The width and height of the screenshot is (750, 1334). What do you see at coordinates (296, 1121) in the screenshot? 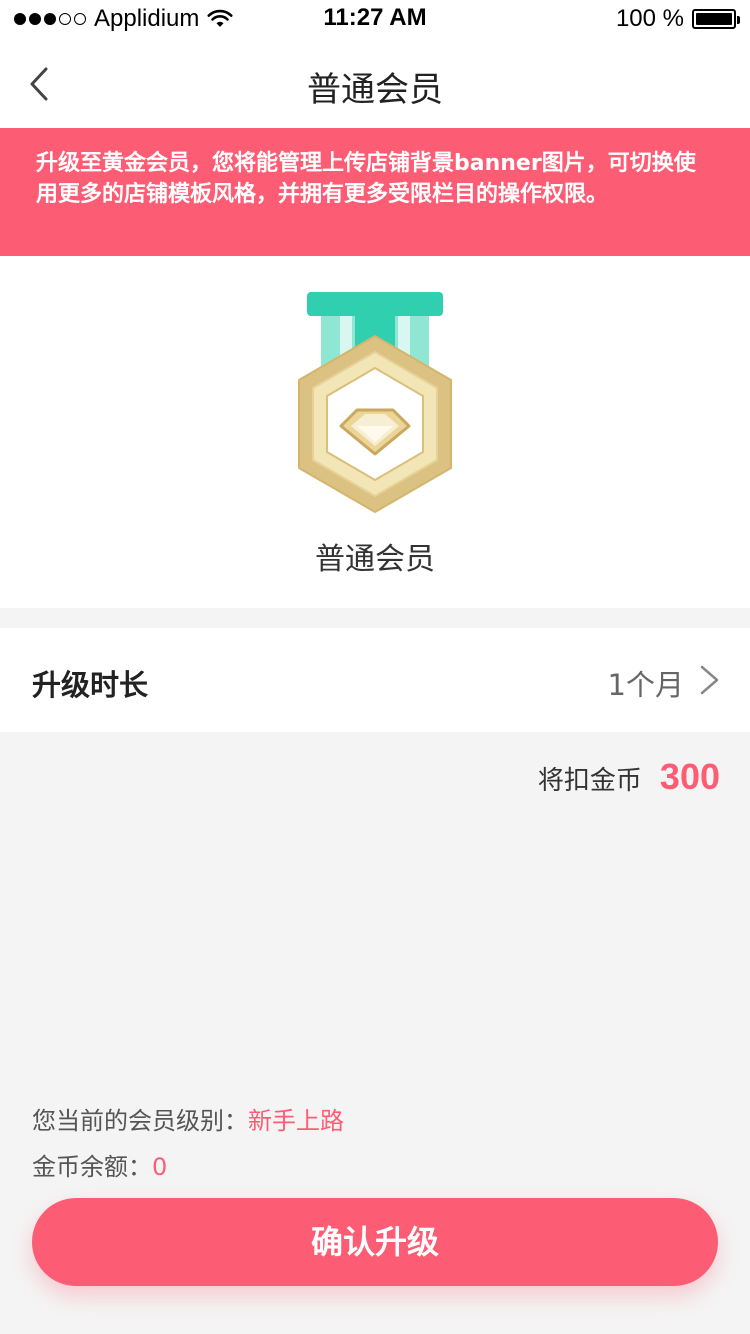
I see `level-value: 新手上路` at bounding box center [296, 1121].